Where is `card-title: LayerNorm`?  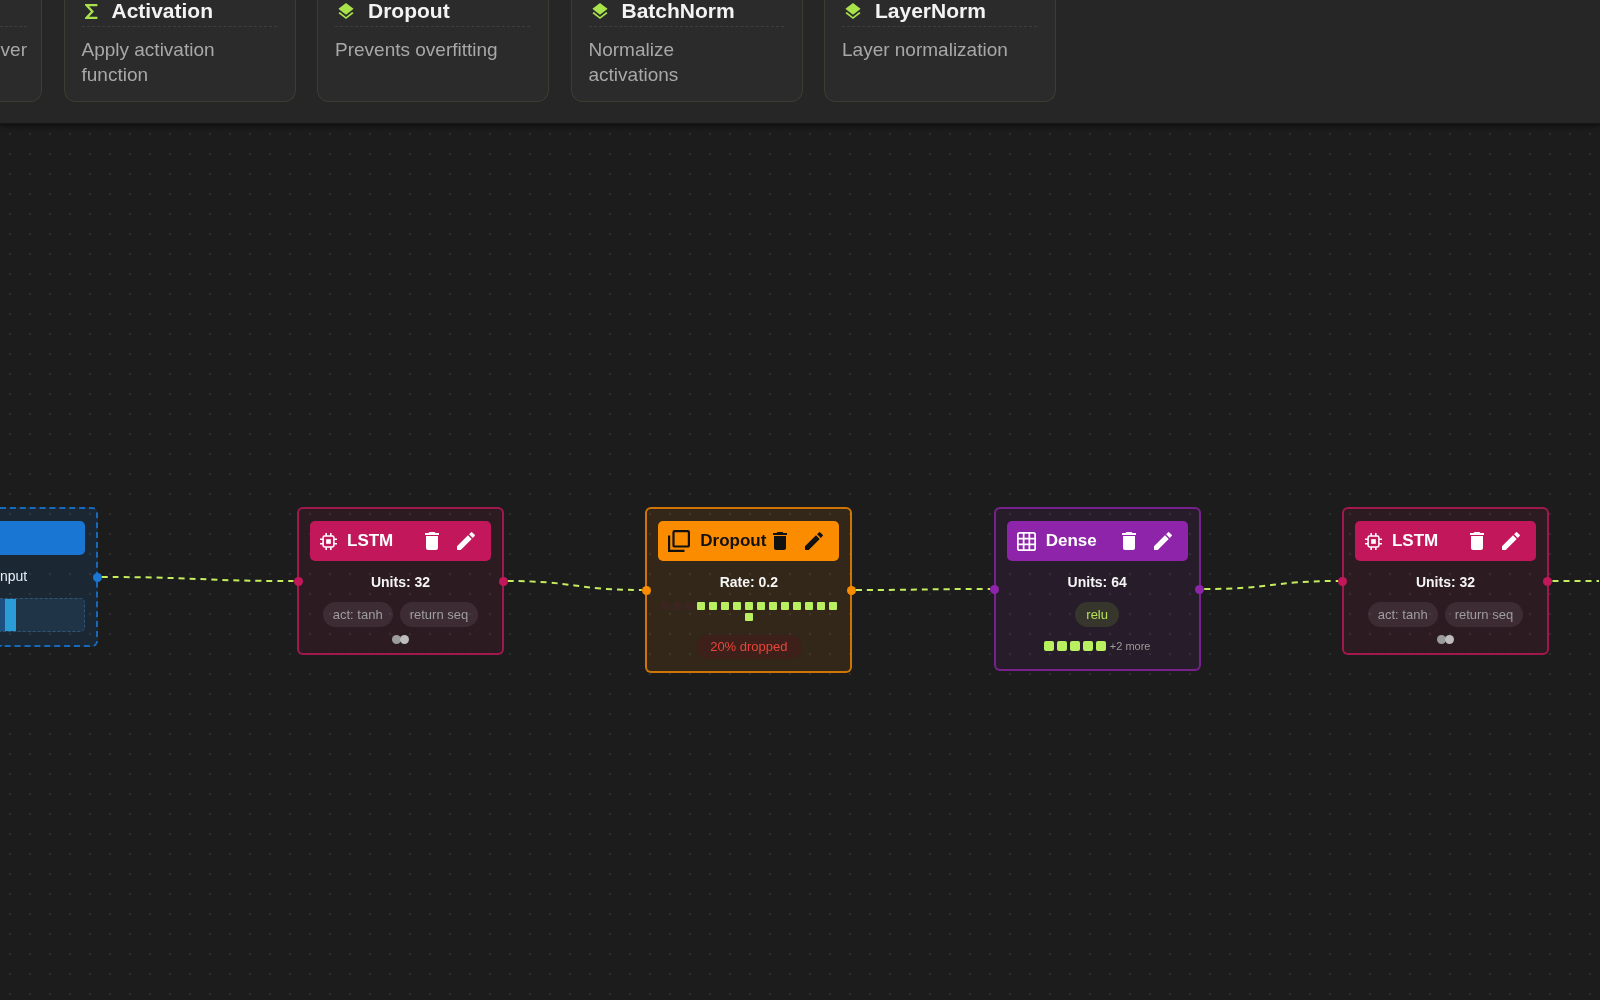 card-title: LayerNorm is located at coordinates (930, 11).